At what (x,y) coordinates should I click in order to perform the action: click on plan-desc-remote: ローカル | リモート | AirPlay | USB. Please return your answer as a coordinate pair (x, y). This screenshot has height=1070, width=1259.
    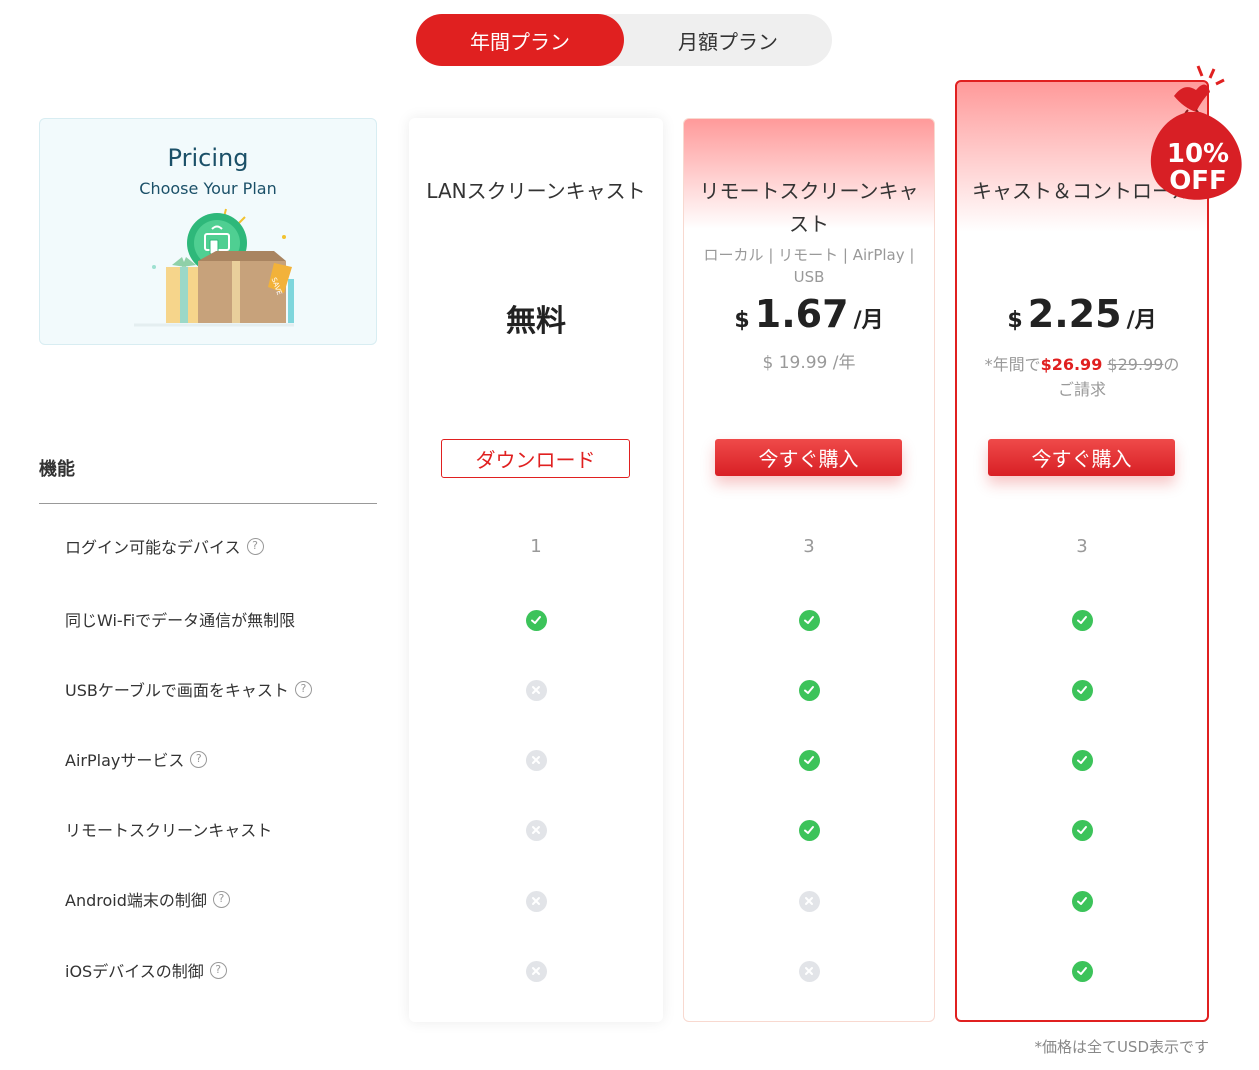
    Looking at the image, I should click on (809, 266).